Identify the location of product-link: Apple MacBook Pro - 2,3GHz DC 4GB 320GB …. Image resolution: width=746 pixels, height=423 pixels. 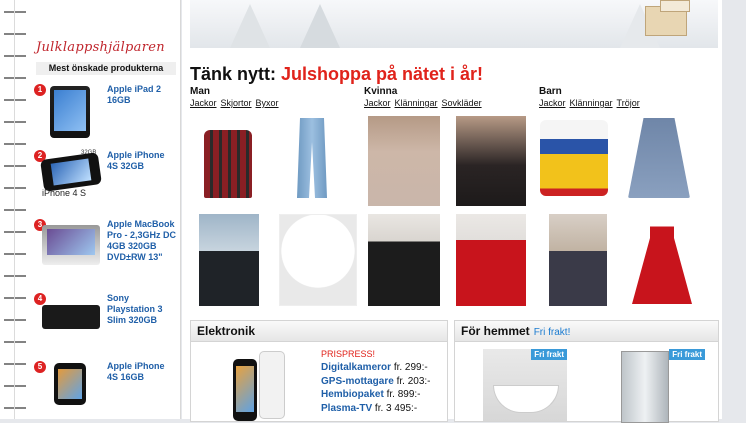
(142, 241).